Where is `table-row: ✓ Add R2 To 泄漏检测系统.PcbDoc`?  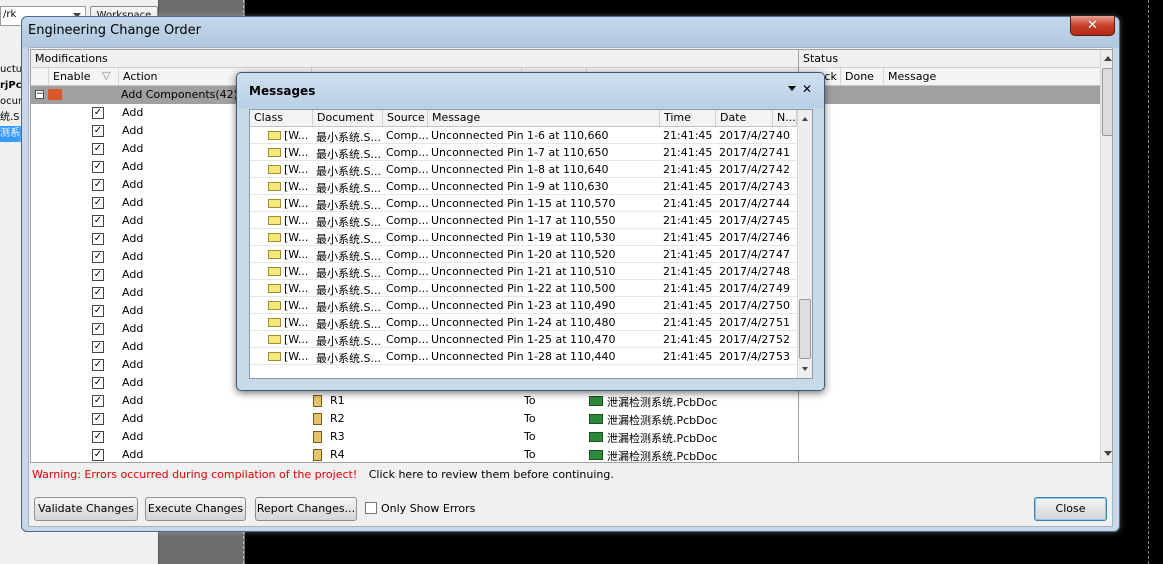
table-row: ✓ Add R2 To 泄漏检测系统.PcbDoc is located at coordinates (566, 419).